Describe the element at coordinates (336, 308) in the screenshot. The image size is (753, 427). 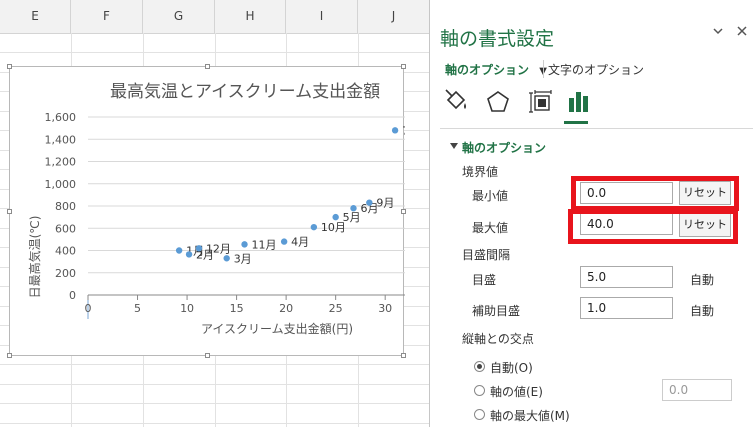
I see `x-tick-label: 25` at that location.